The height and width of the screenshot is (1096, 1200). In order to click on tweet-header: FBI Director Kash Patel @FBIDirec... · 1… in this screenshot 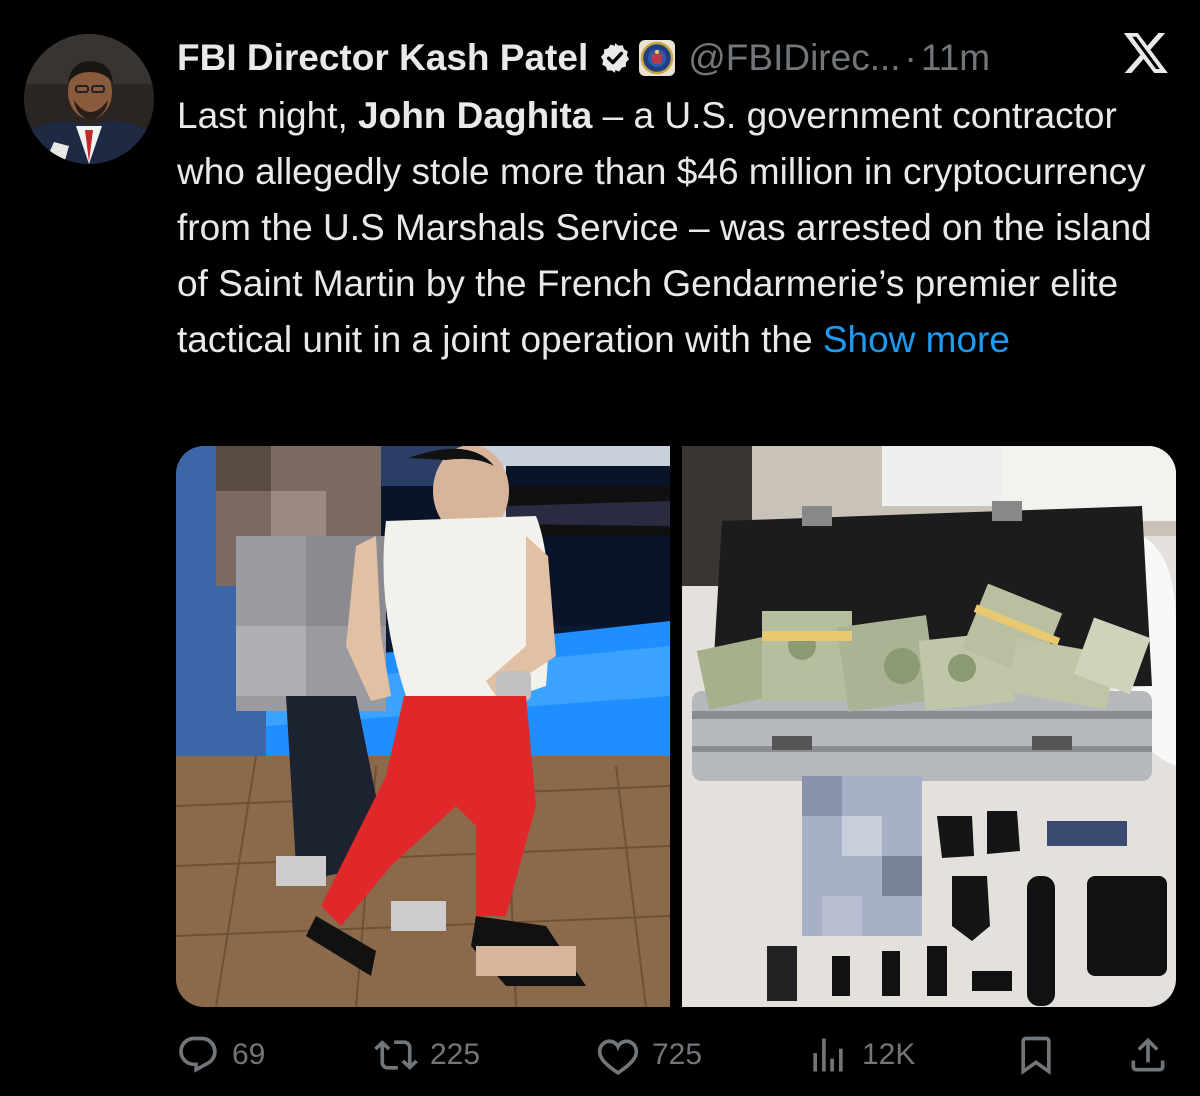, I will do `click(583, 58)`.